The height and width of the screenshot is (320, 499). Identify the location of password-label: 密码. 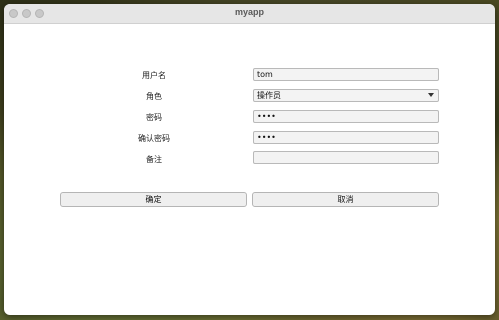
(154, 117).